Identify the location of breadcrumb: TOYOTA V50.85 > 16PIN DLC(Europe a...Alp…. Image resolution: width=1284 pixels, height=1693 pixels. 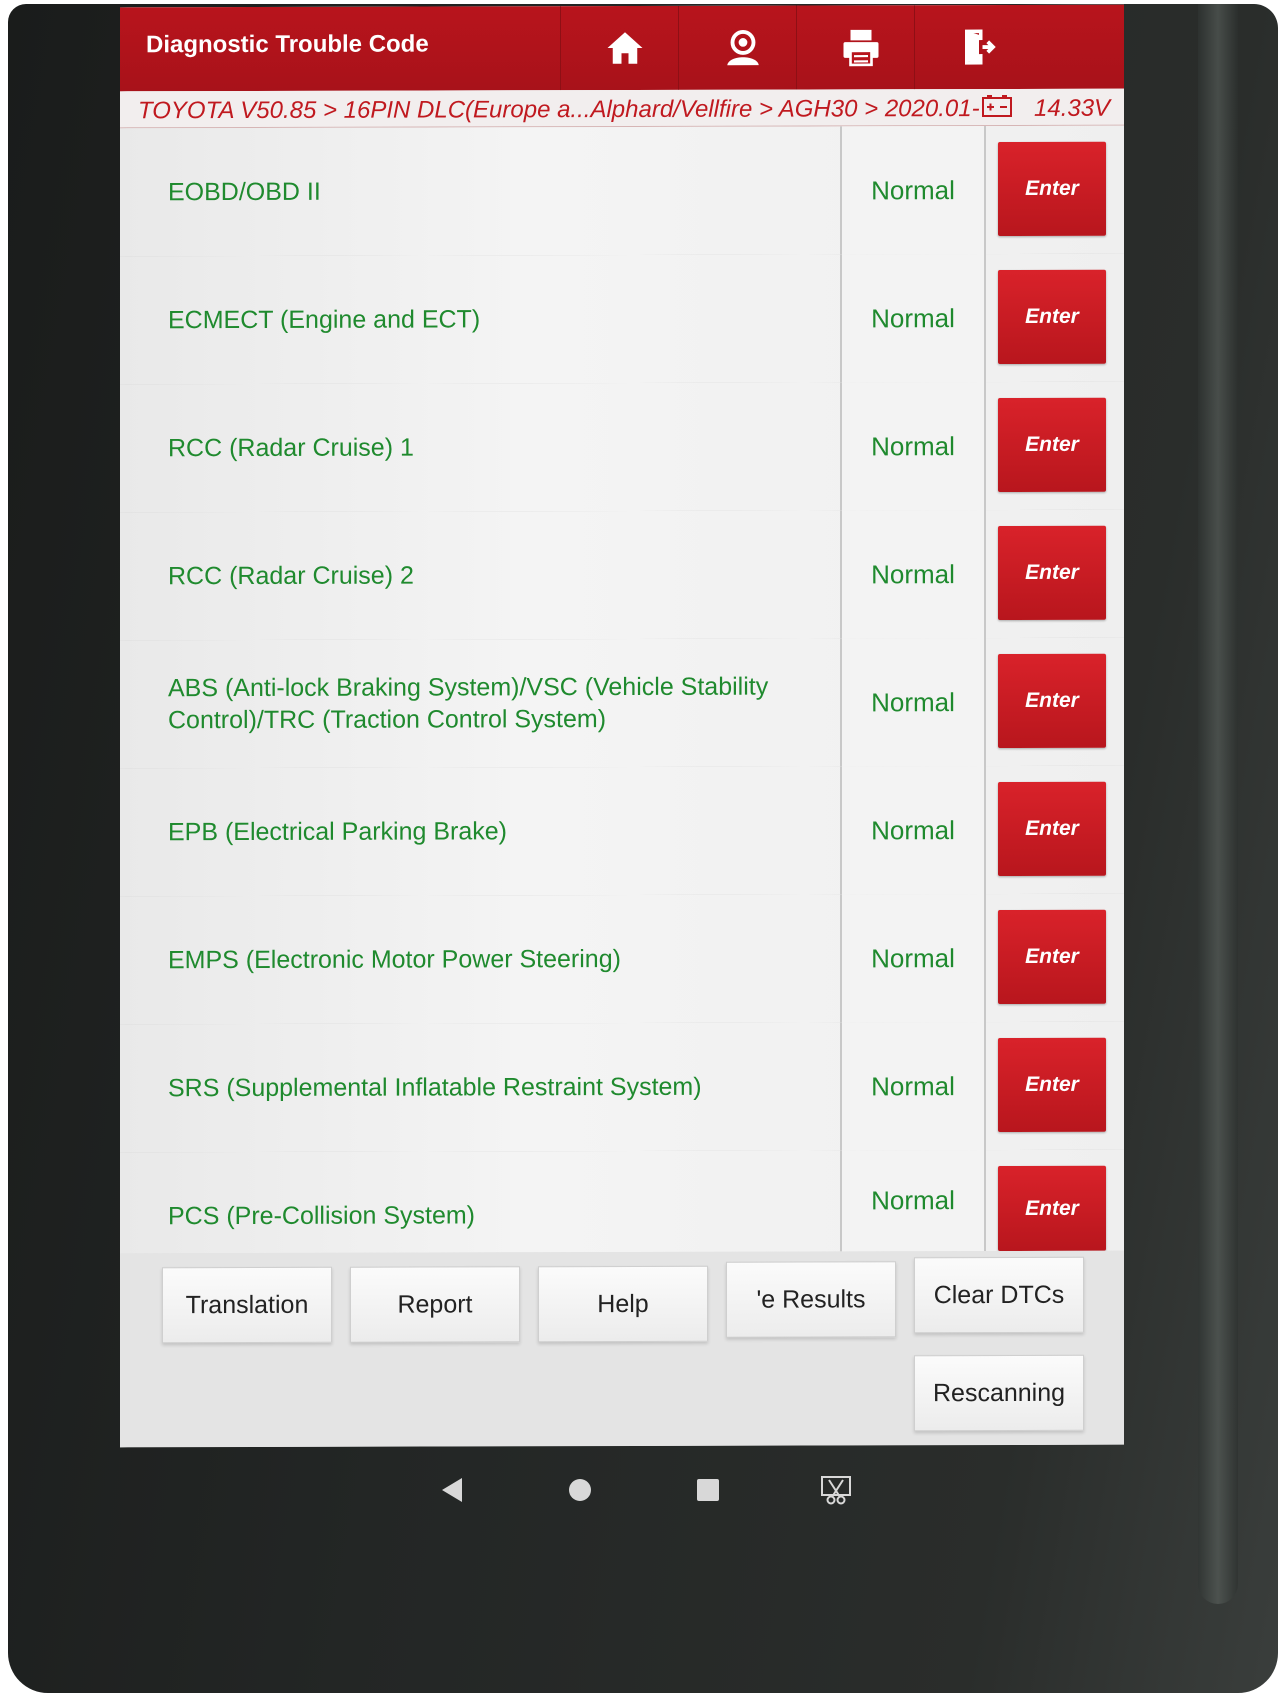
(622, 108).